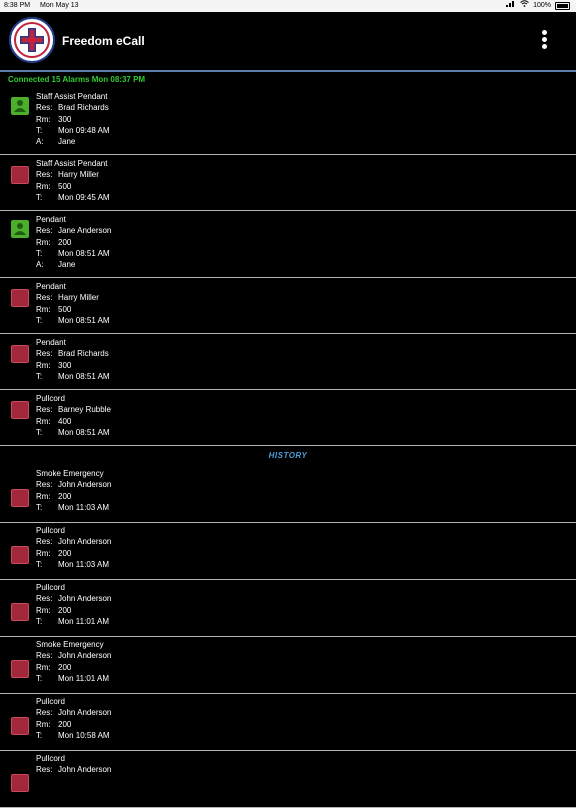 This screenshot has height=808, width=576. Describe the element at coordinates (84, 410) in the screenshot. I see `resident-name: Barney Rubble` at that location.